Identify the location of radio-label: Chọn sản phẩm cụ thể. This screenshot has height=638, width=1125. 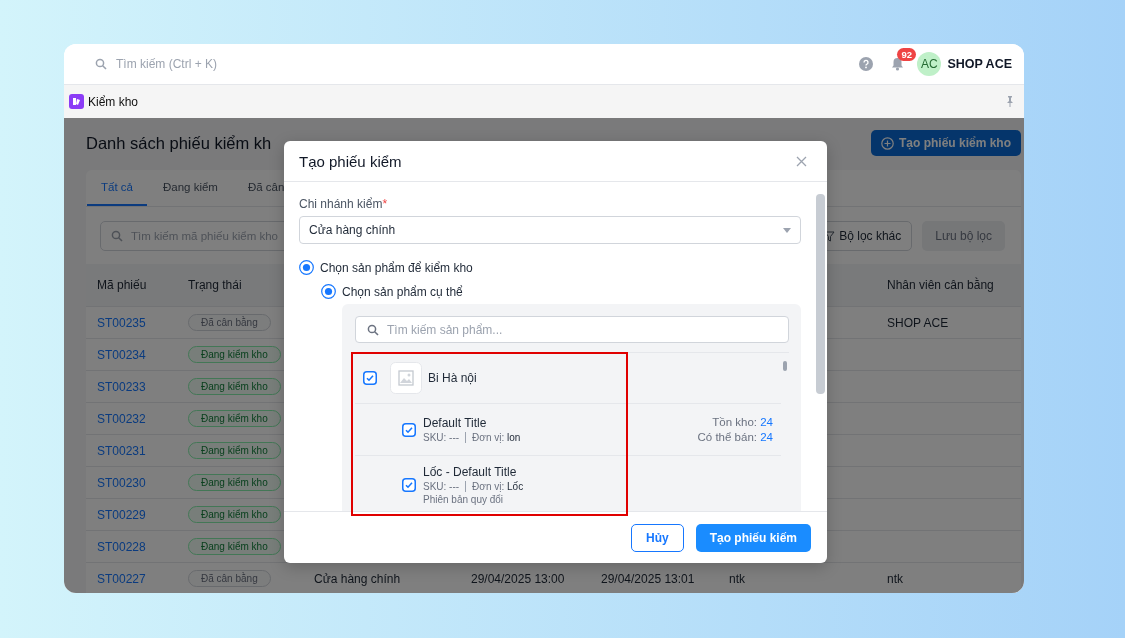
(402, 291).